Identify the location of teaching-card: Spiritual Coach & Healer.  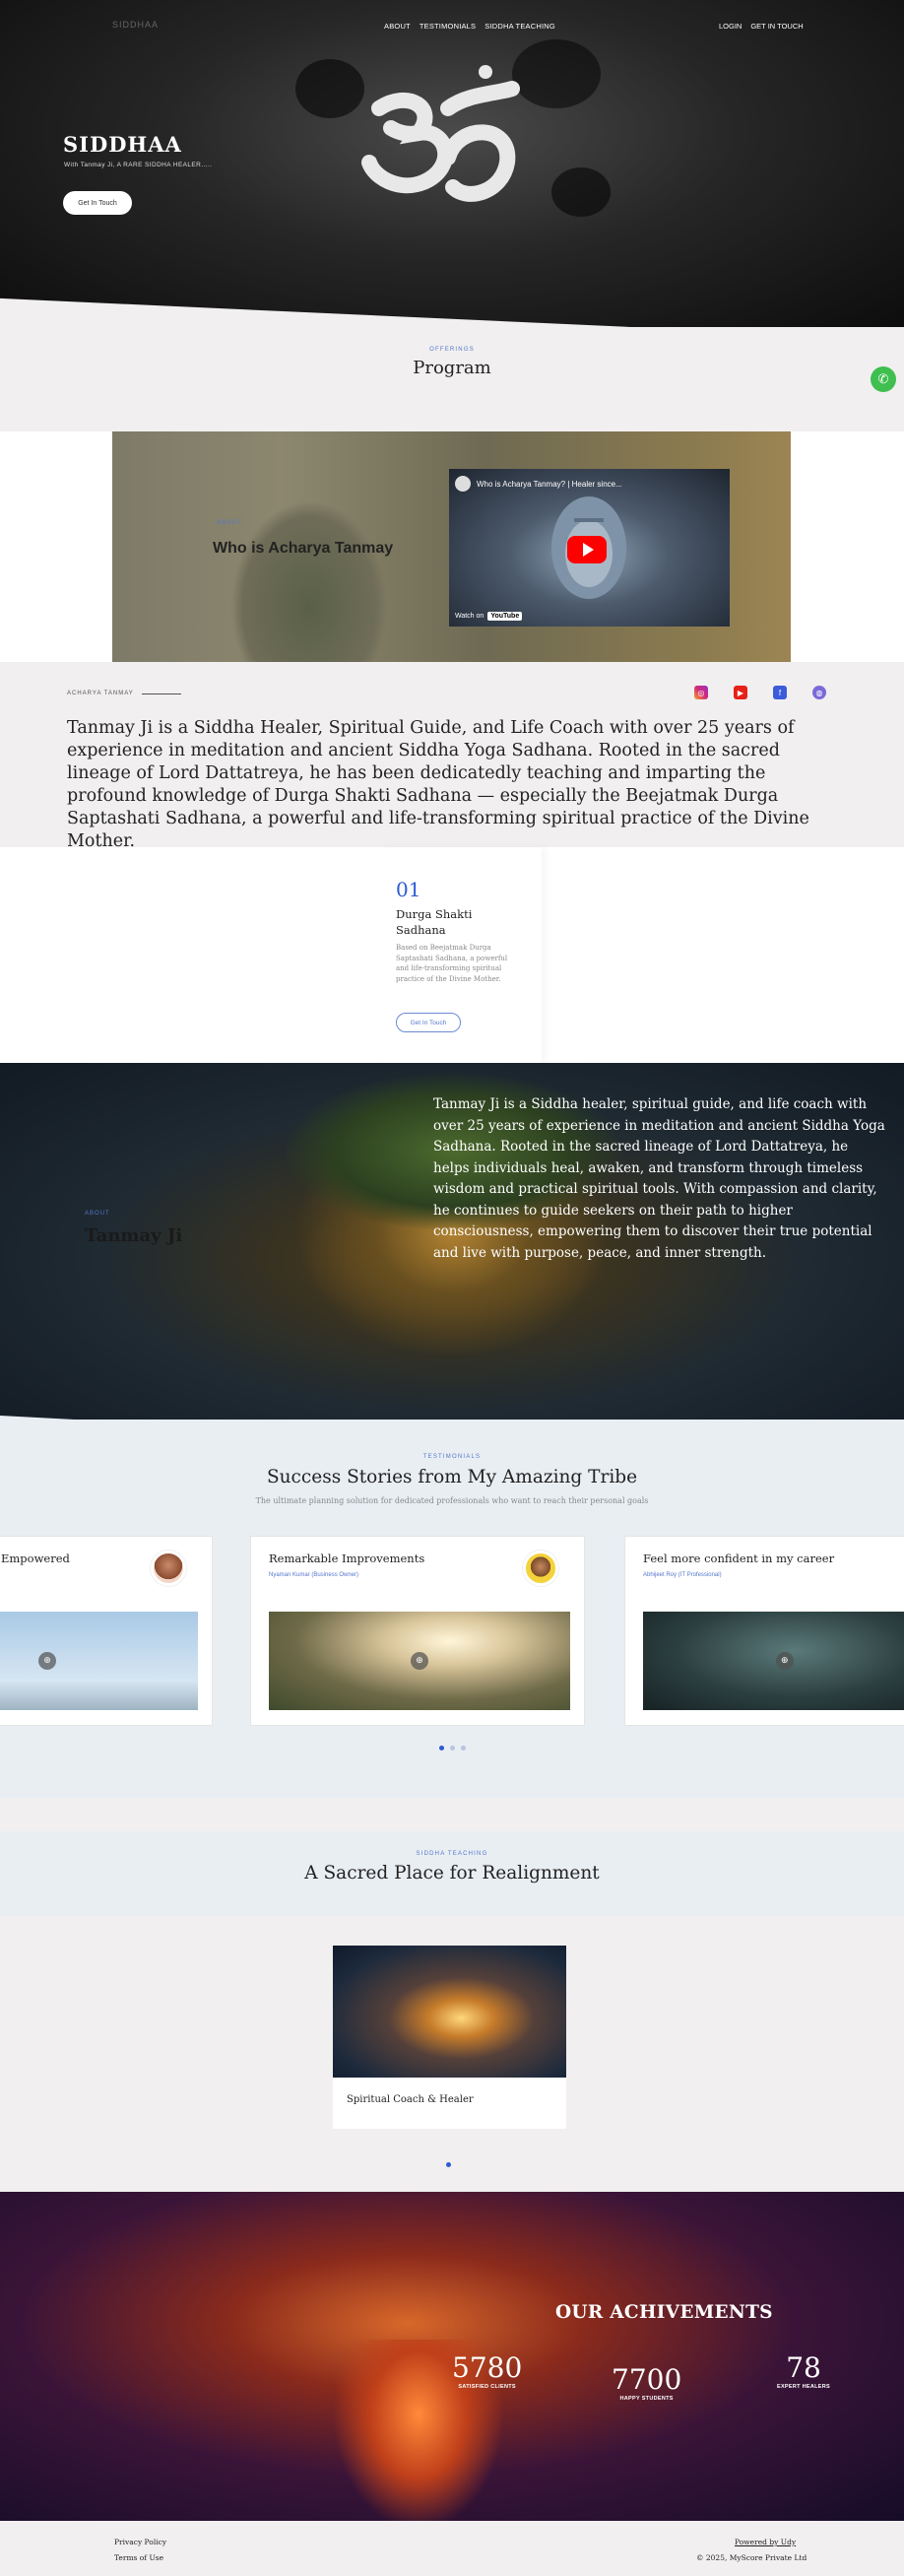
(449, 2038).